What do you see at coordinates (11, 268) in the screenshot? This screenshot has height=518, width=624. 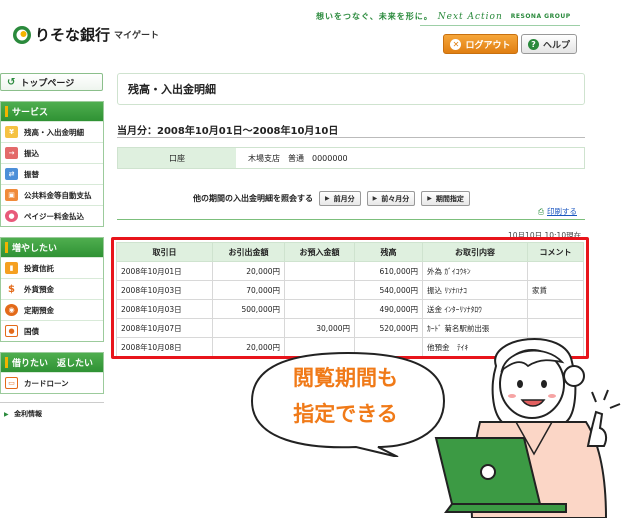 I see `bar-chart-icon: ▮` at bounding box center [11, 268].